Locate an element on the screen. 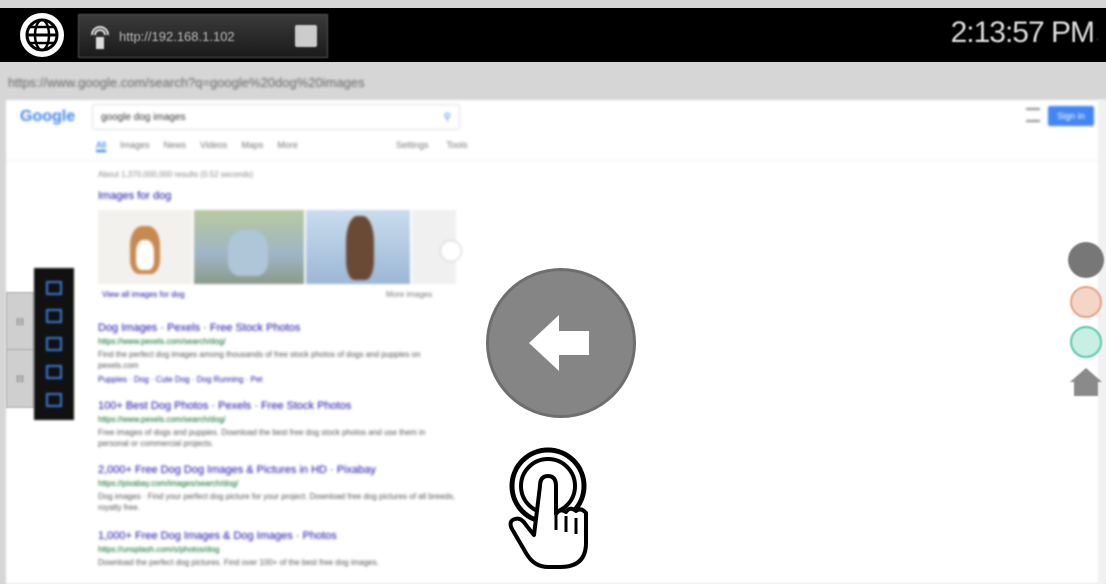  back-button is located at coordinates (561, 343).